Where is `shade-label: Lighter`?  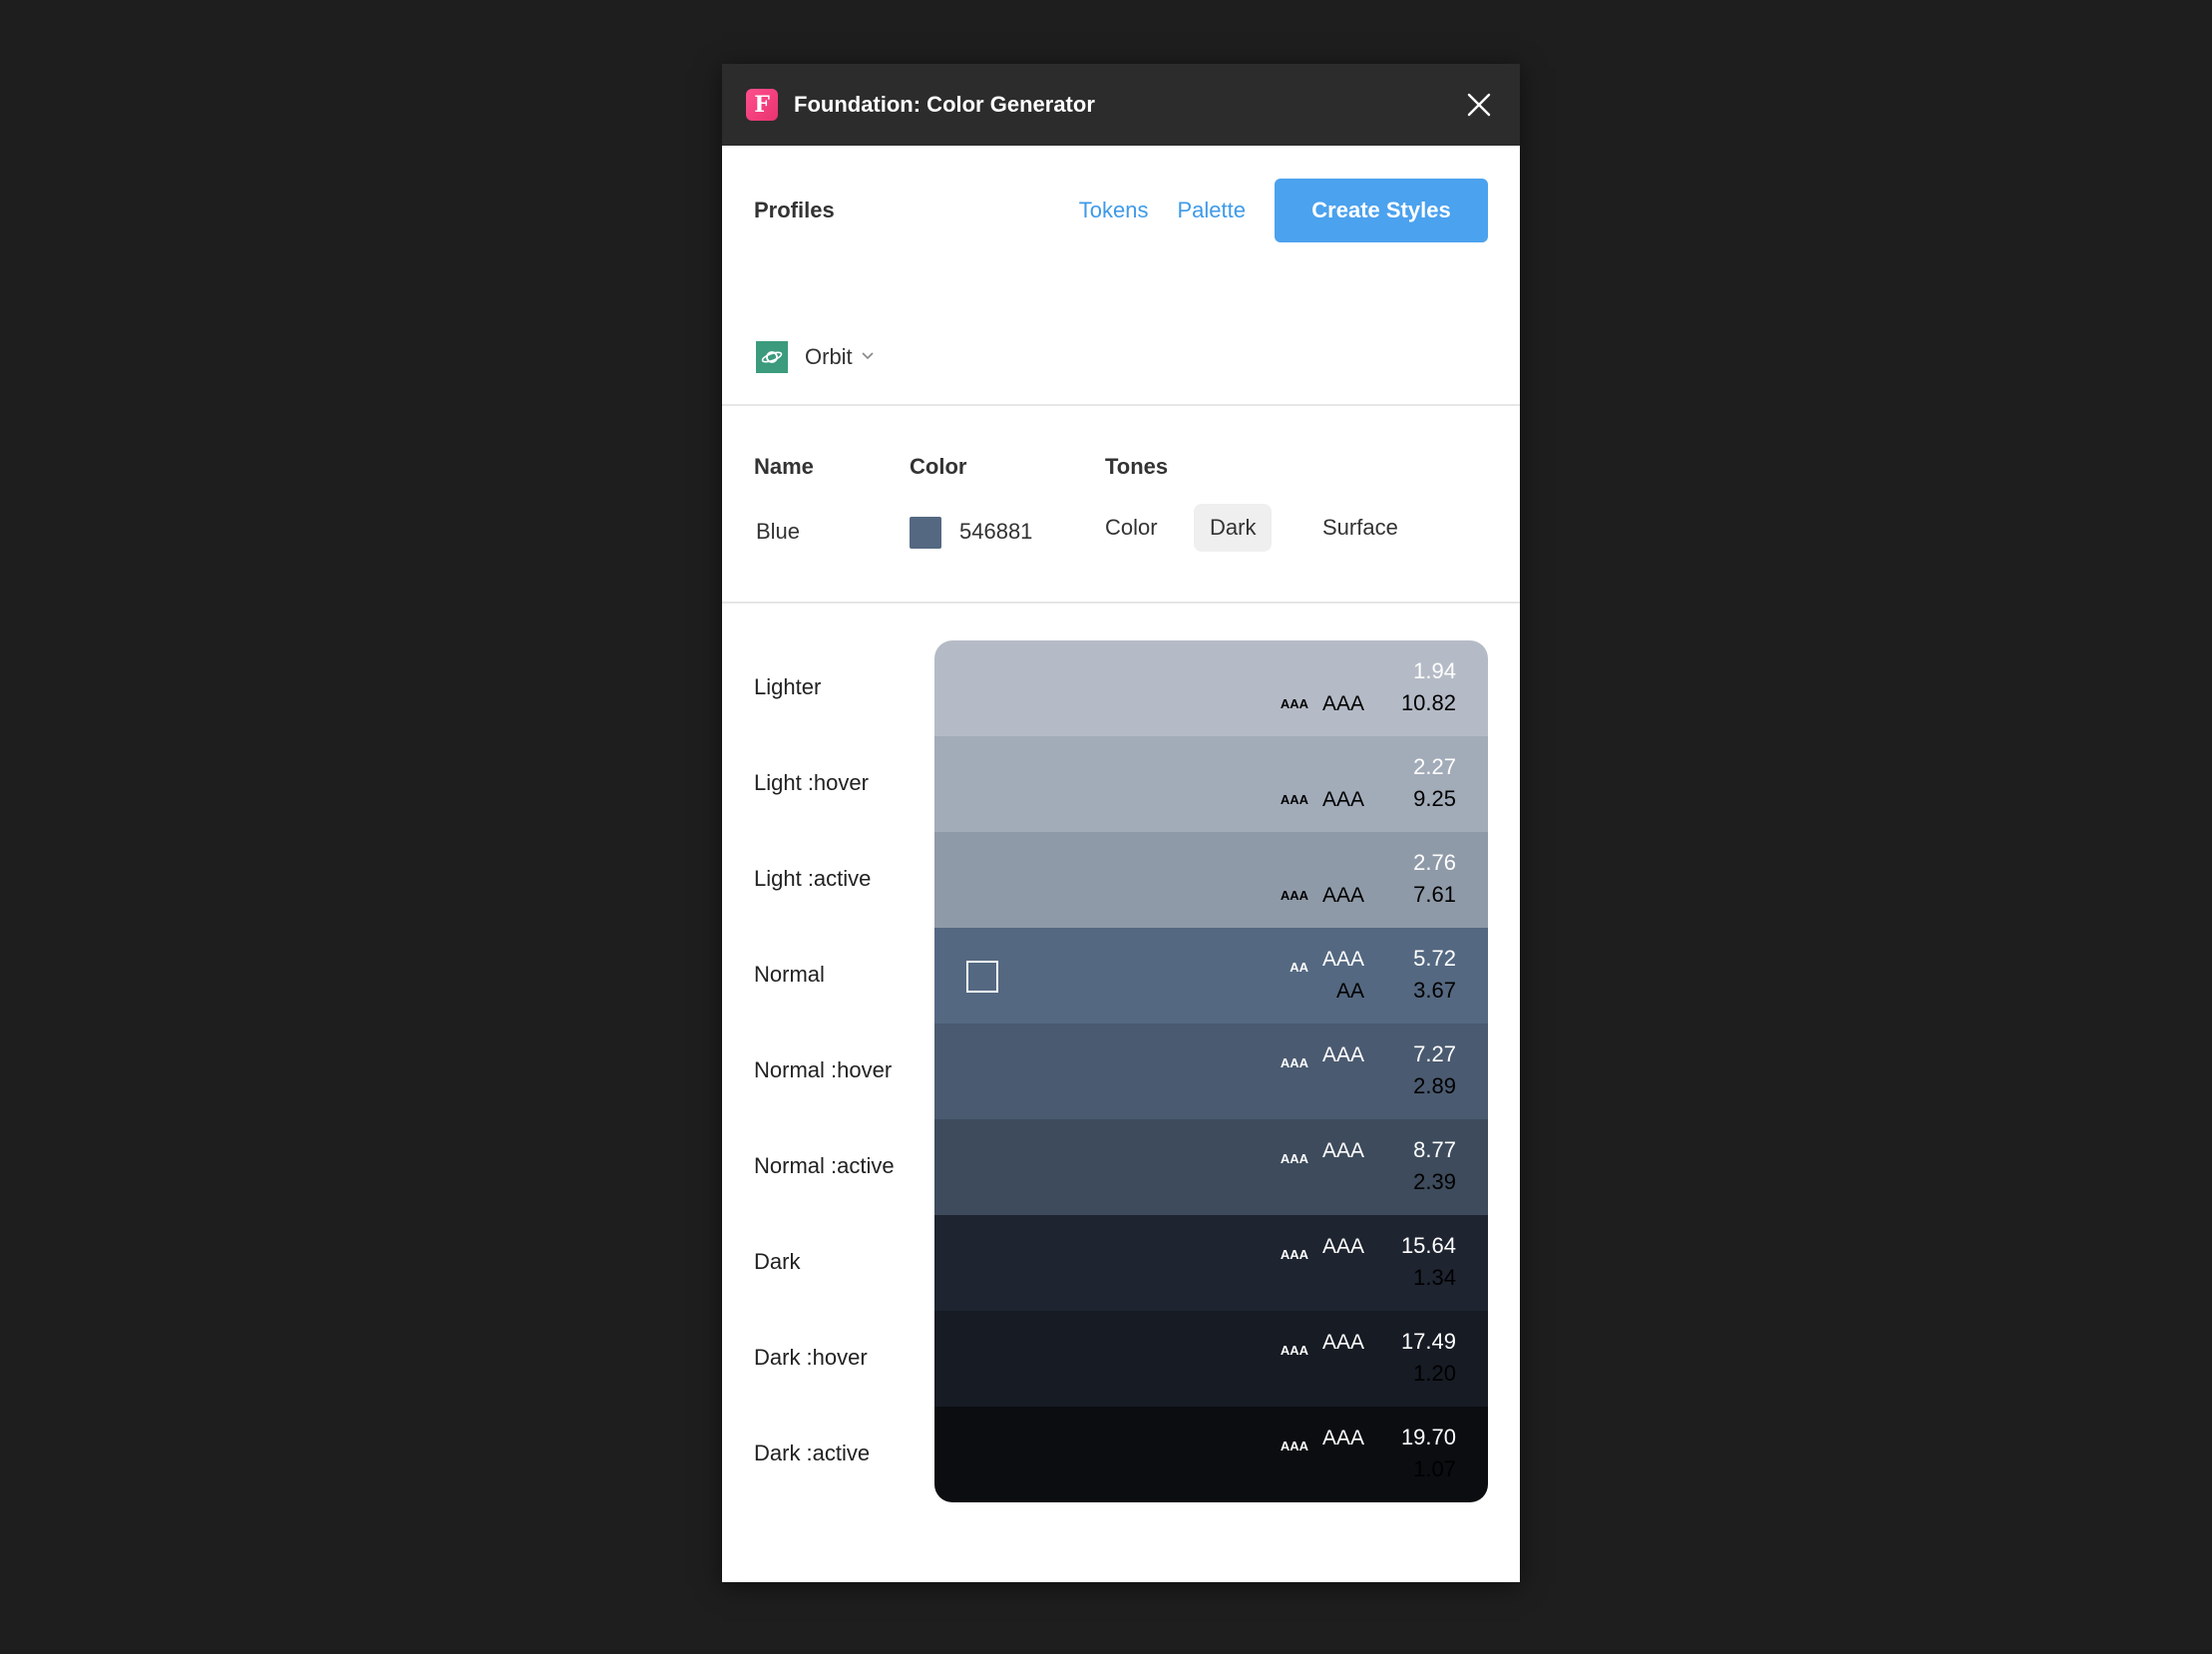 shade-label: Lighter is located at coordinates (788, 686).